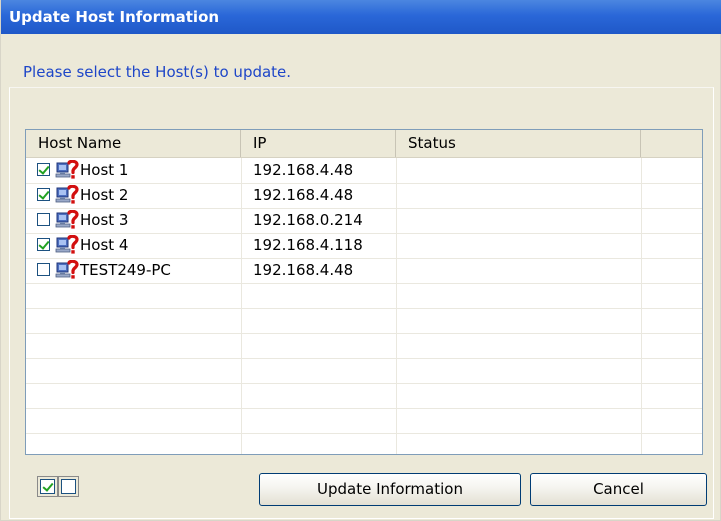 The width and height of the screenshot is (721, 521). What do you see at coordinates (104, 220) in the screenshot?
I see `host-name: Host 3` at bounding box center [104, 220].